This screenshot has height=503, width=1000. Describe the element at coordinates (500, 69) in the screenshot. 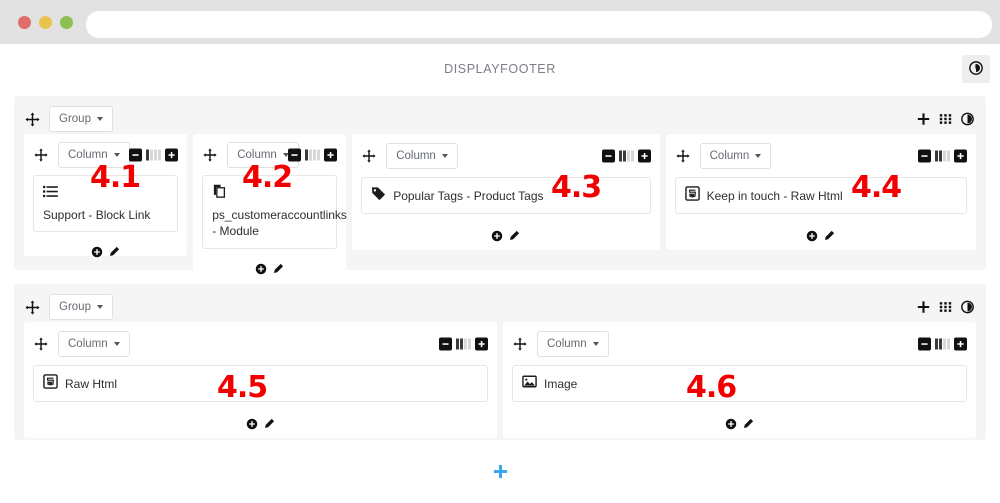

I see `page-title: DISPLAYFOOTER` at that location.